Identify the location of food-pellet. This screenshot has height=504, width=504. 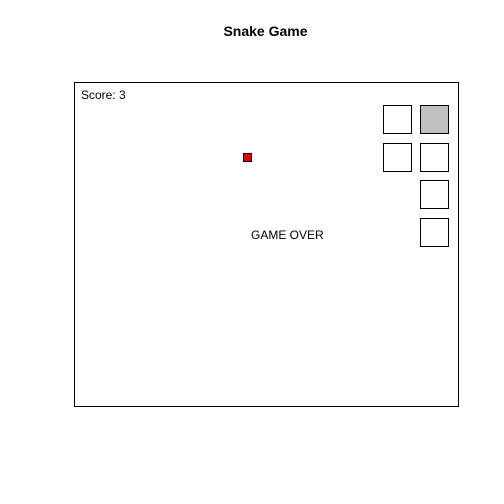
(247, 157).